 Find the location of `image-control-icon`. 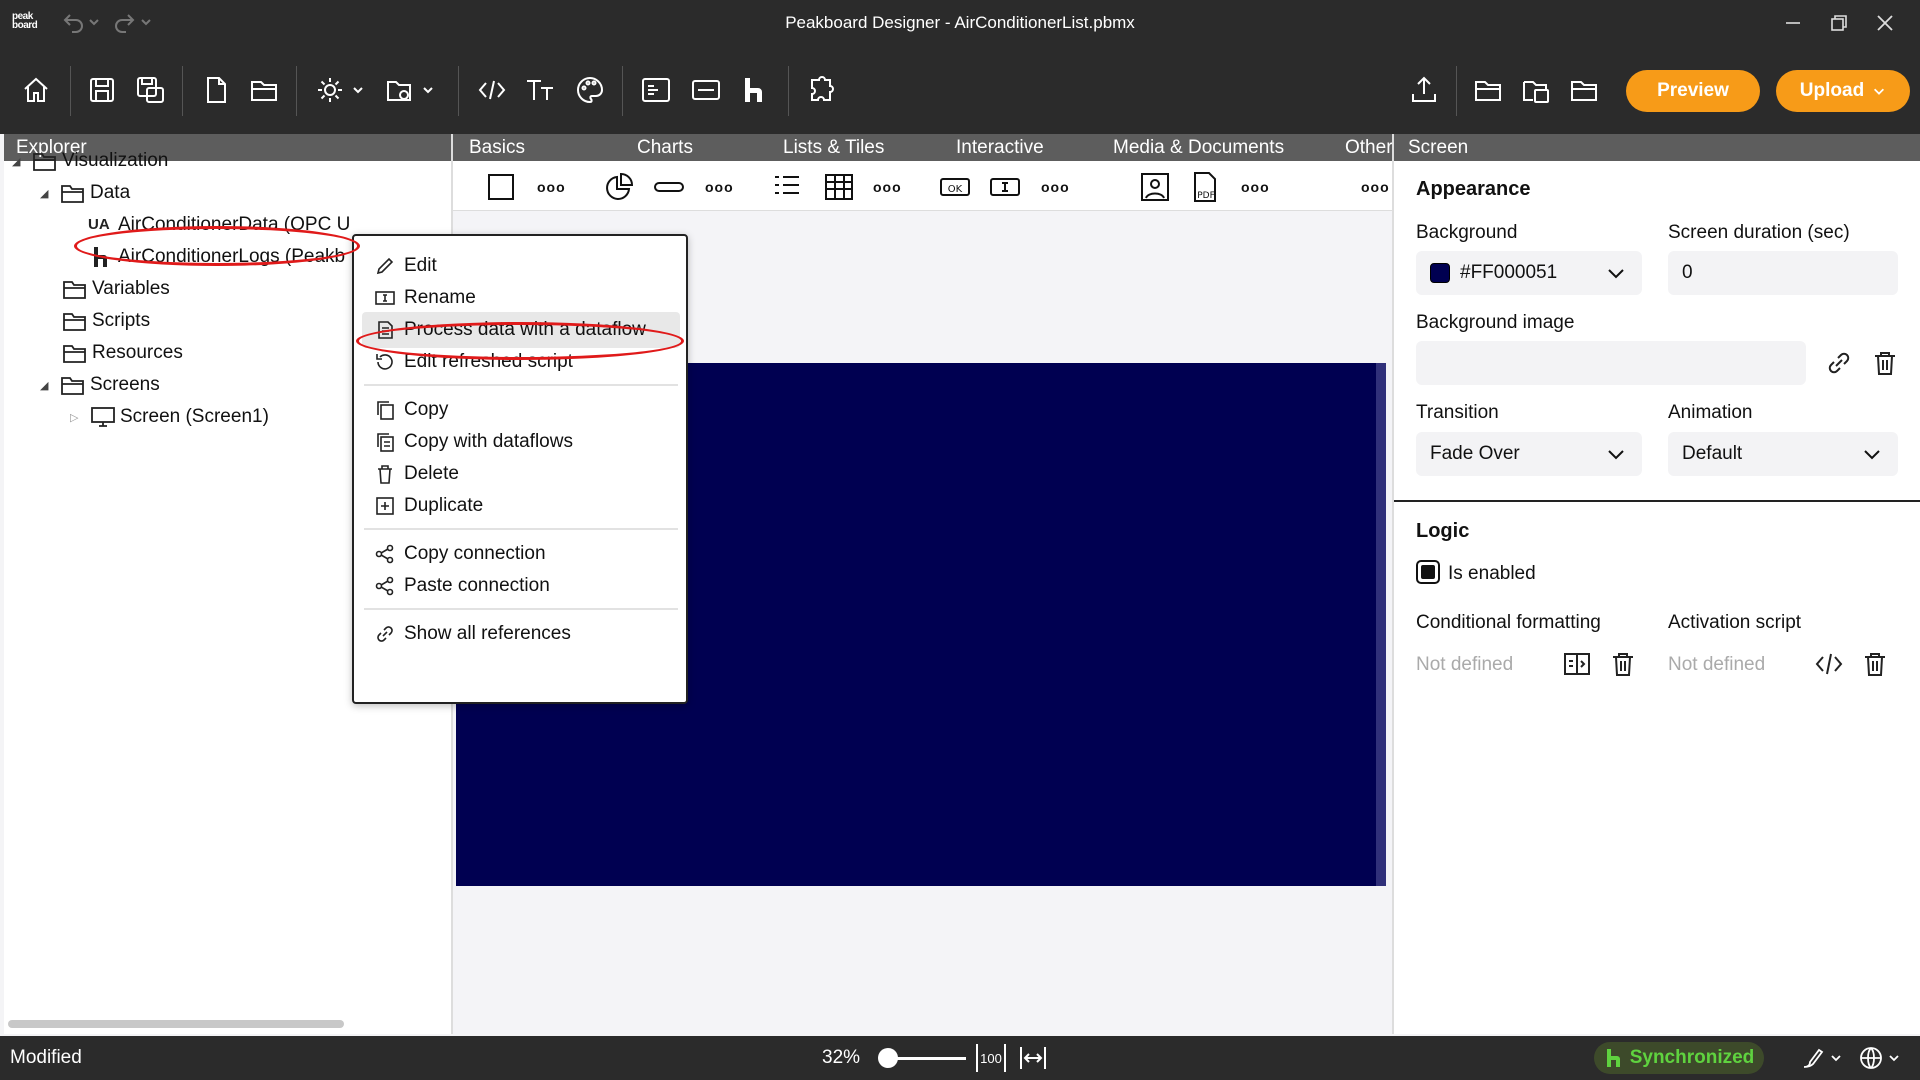

image-control-icon is located at coordinates (1155, 187).